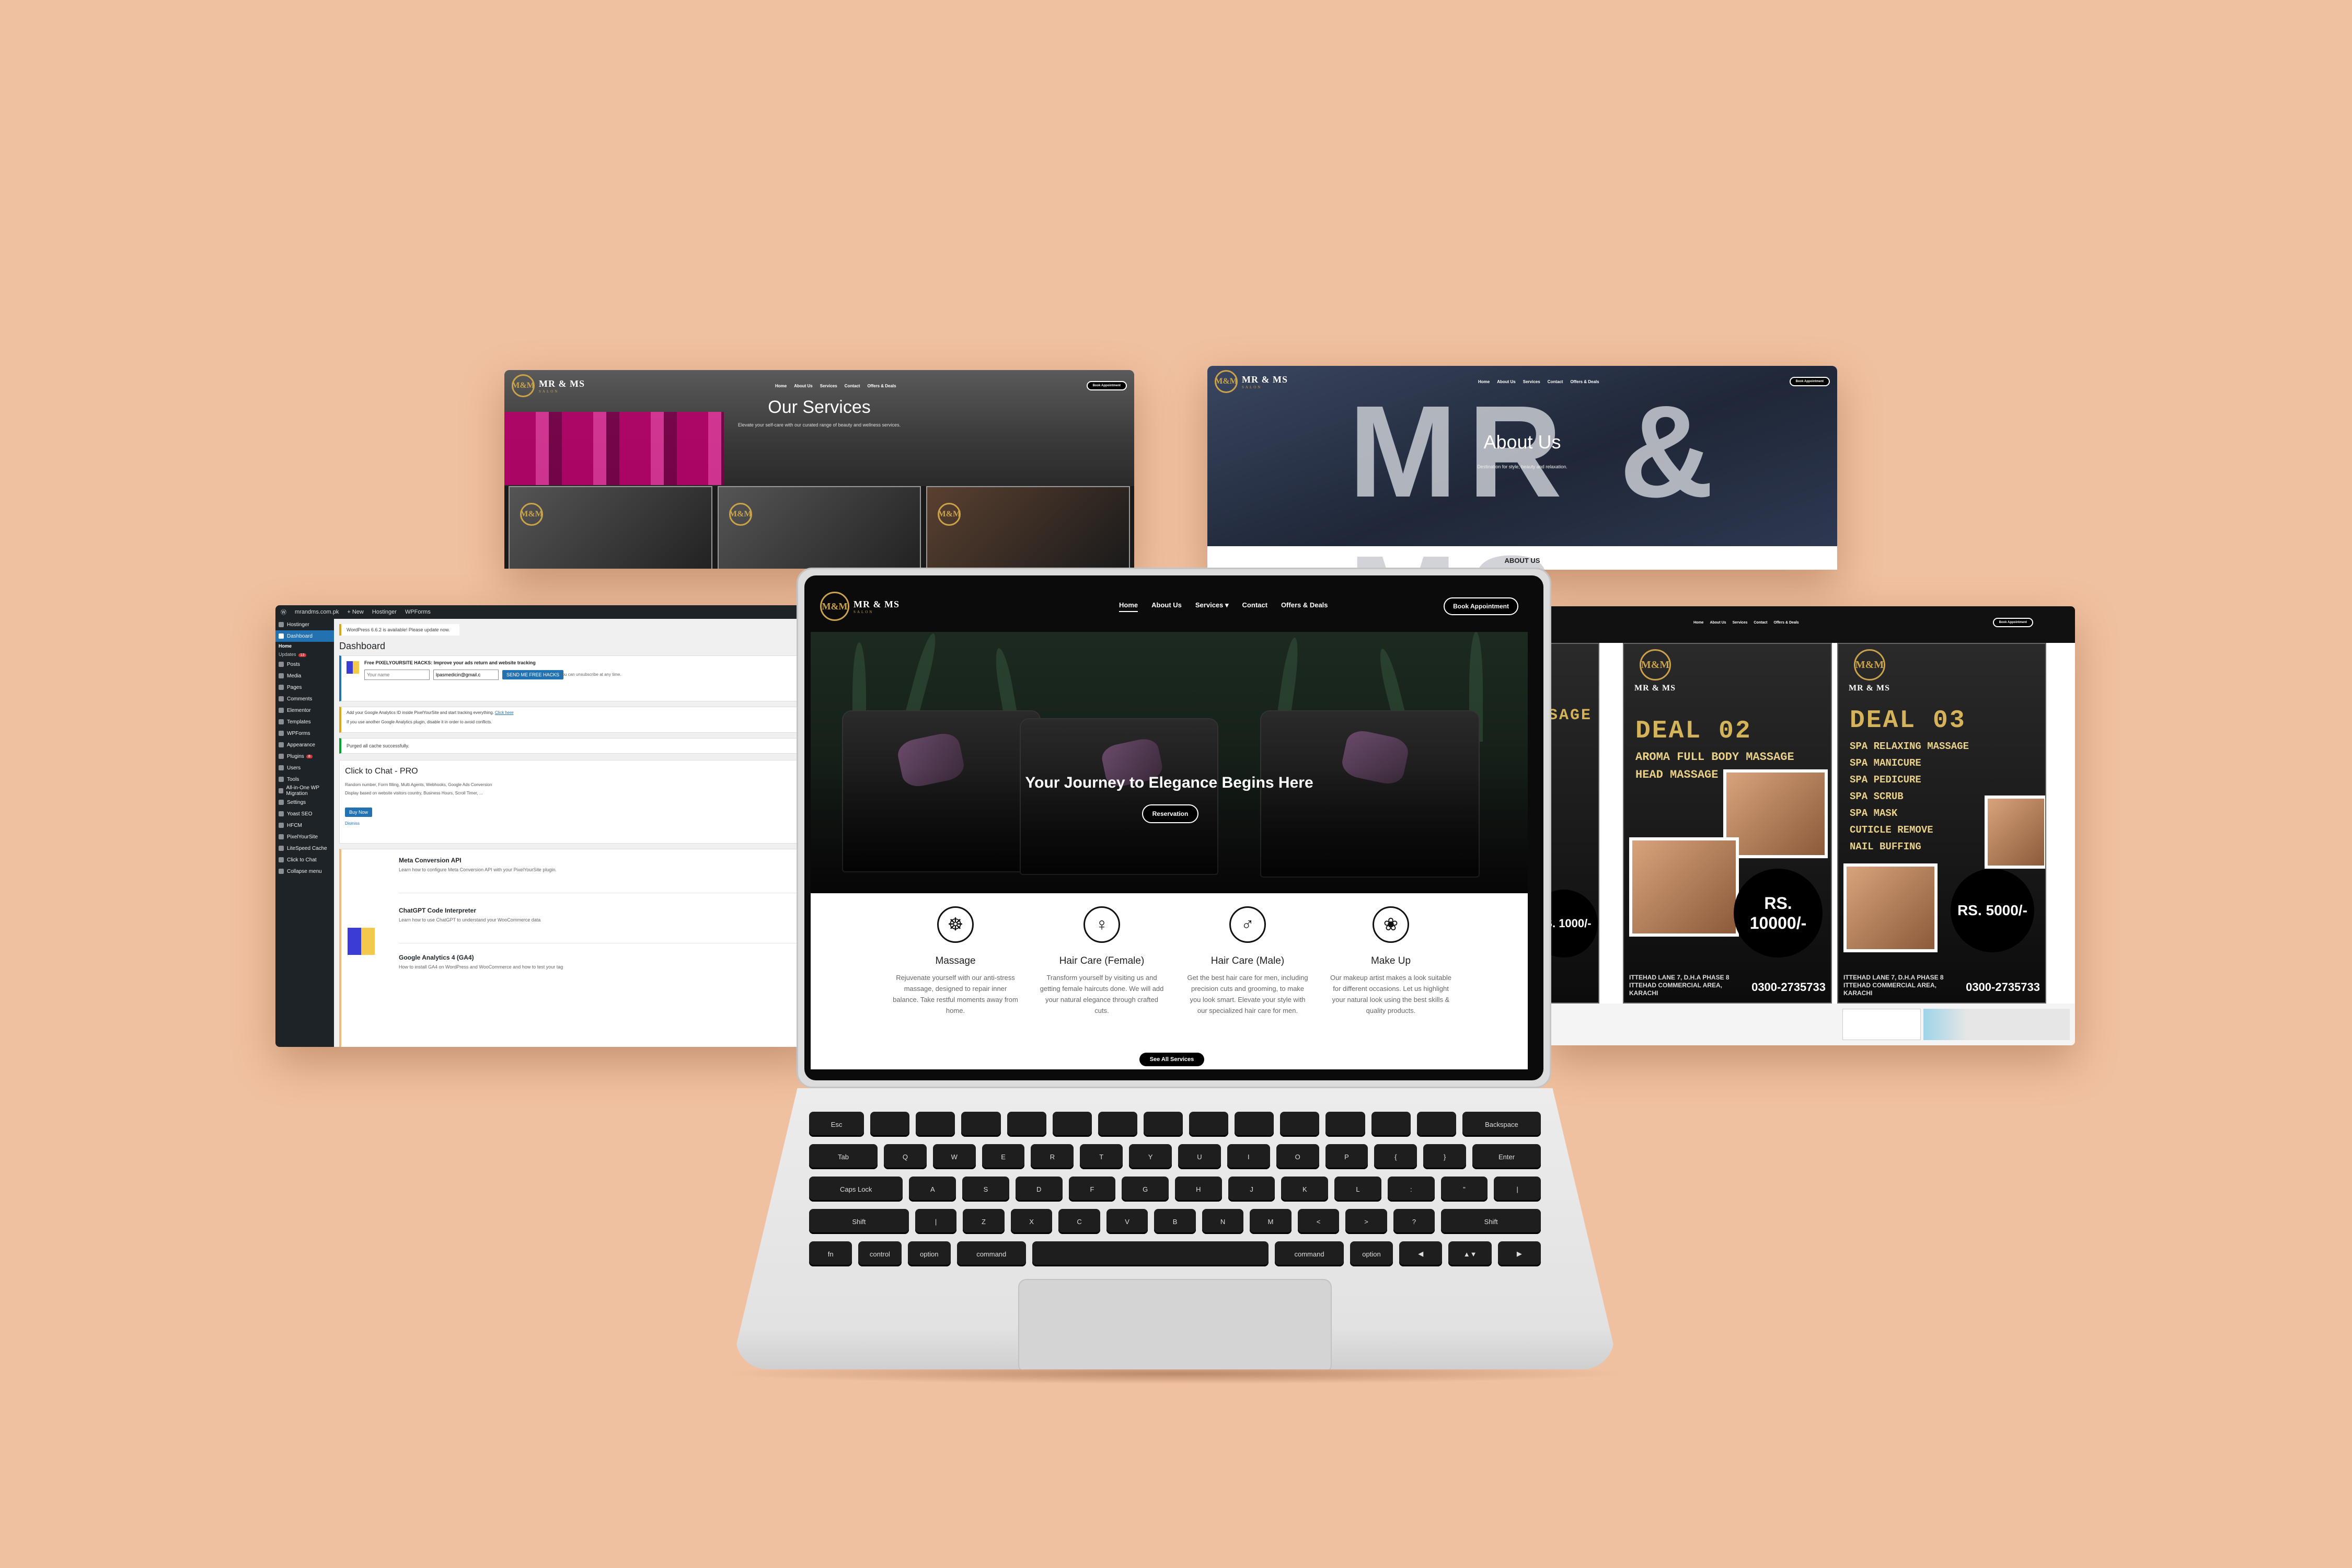 The width and height of the screenshot is (2352, 1568). What do you see at coordinates (836, 1124) in the screenshot?
I see `key: Esc` at bounding box center [836, 1124].